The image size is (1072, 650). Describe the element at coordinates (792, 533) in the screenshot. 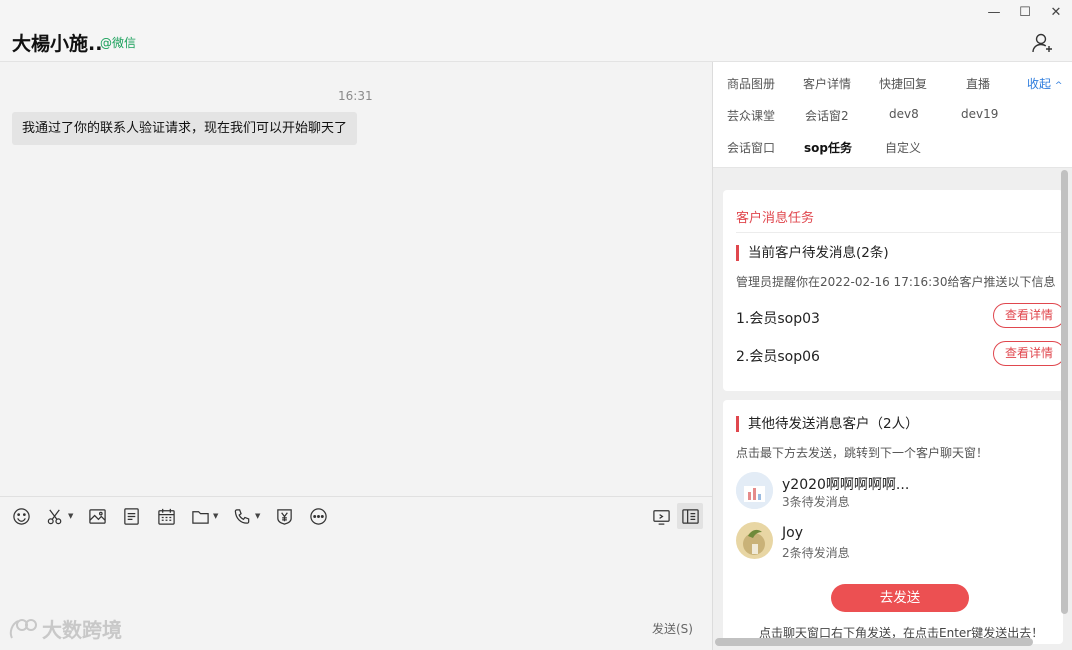

I see `customer-name: Joy` at that location.